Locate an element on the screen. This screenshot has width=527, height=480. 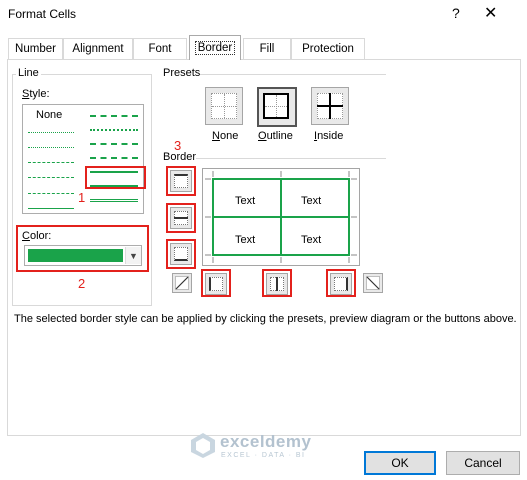
border-diagonal-up-button is located at coordinates (182, 283).